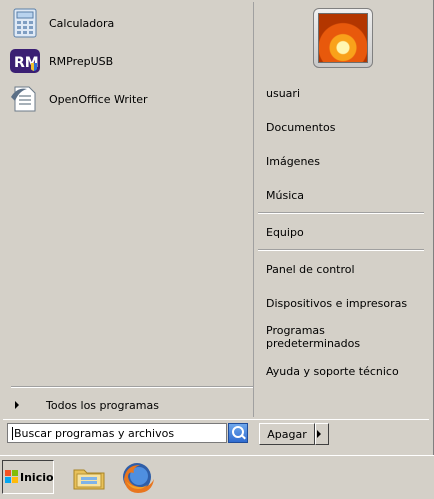 This screenshot has width=434, height=499. Describe the element at coordinates (82, 23) in the screenshot. I see `program-label: Calculadora` at that location.